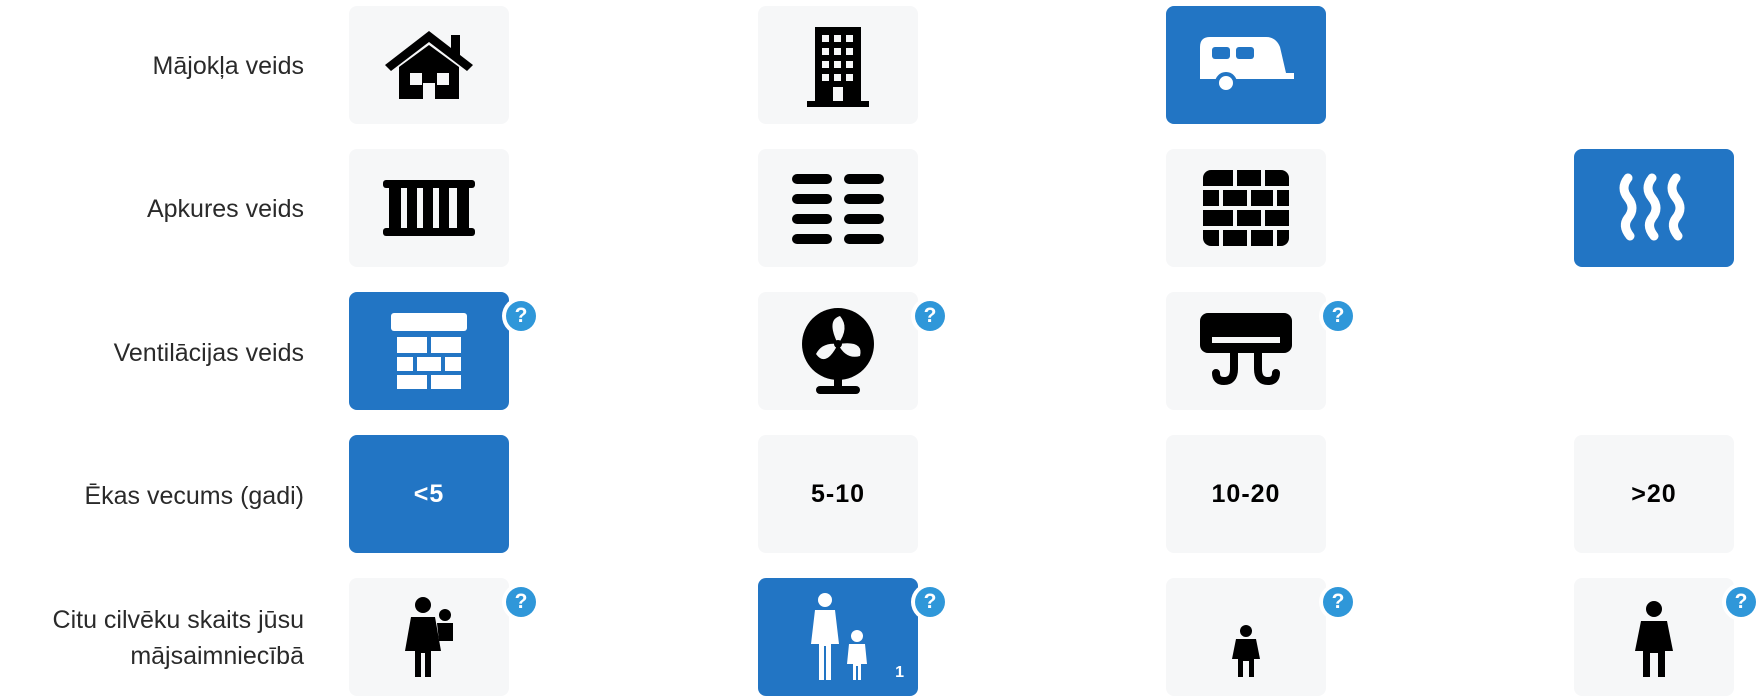 The width and height of the screenshot is (1760, 696). I want to click on age-option-5-10: 5-10, so click(838, 494).